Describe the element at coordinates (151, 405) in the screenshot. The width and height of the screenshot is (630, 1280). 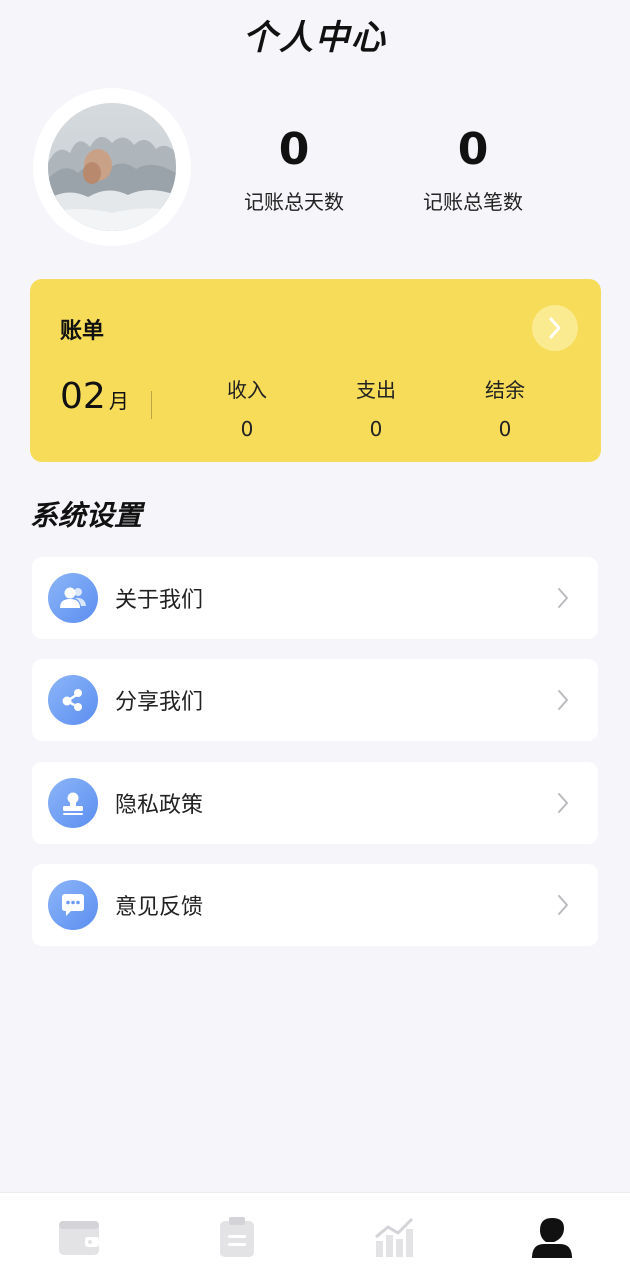
I see `bill-divider` at that location.